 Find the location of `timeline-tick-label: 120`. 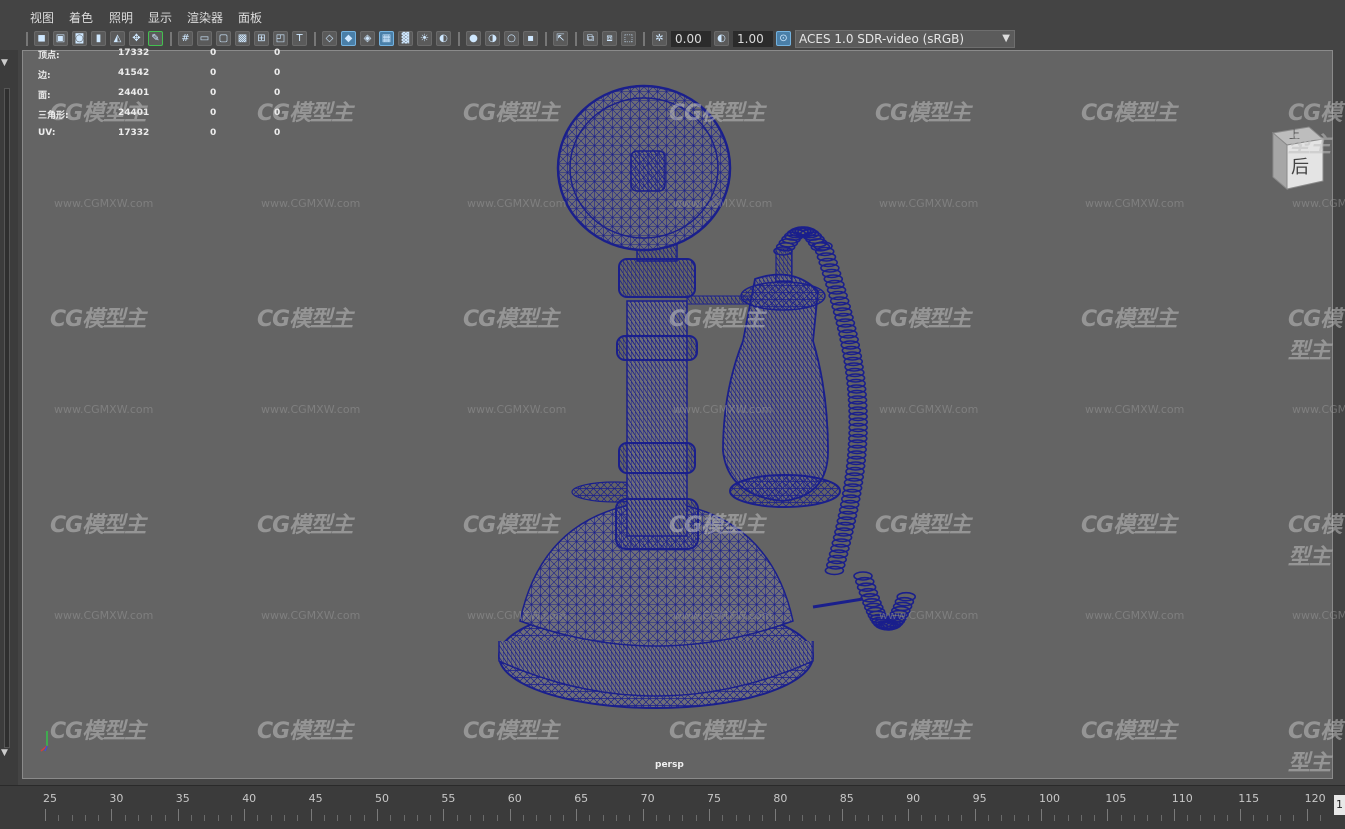

timeline-tick-label: 120 is located at coordinates (1315, 798).